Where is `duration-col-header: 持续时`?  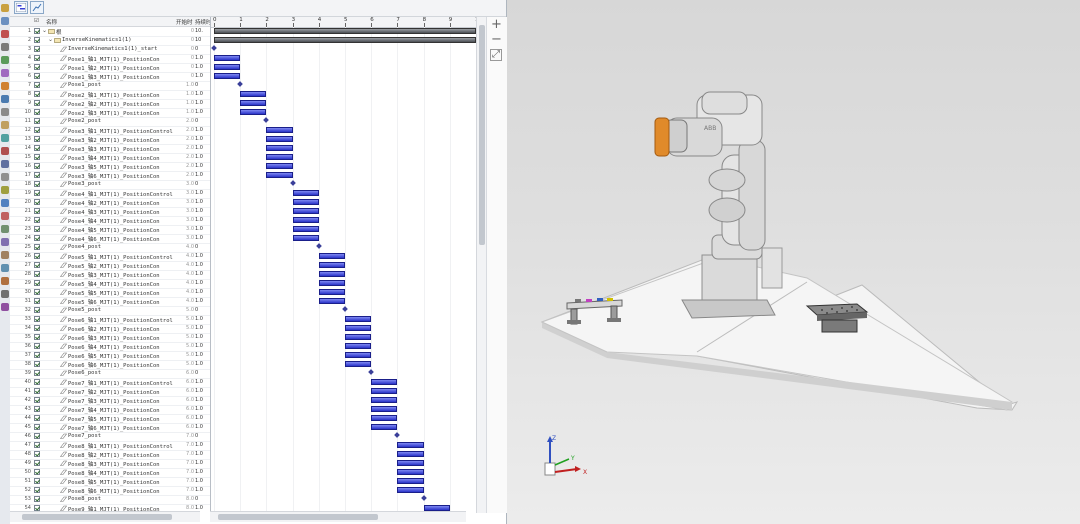 duration-col-header: 持续时 is located at coordinates (202, 22).